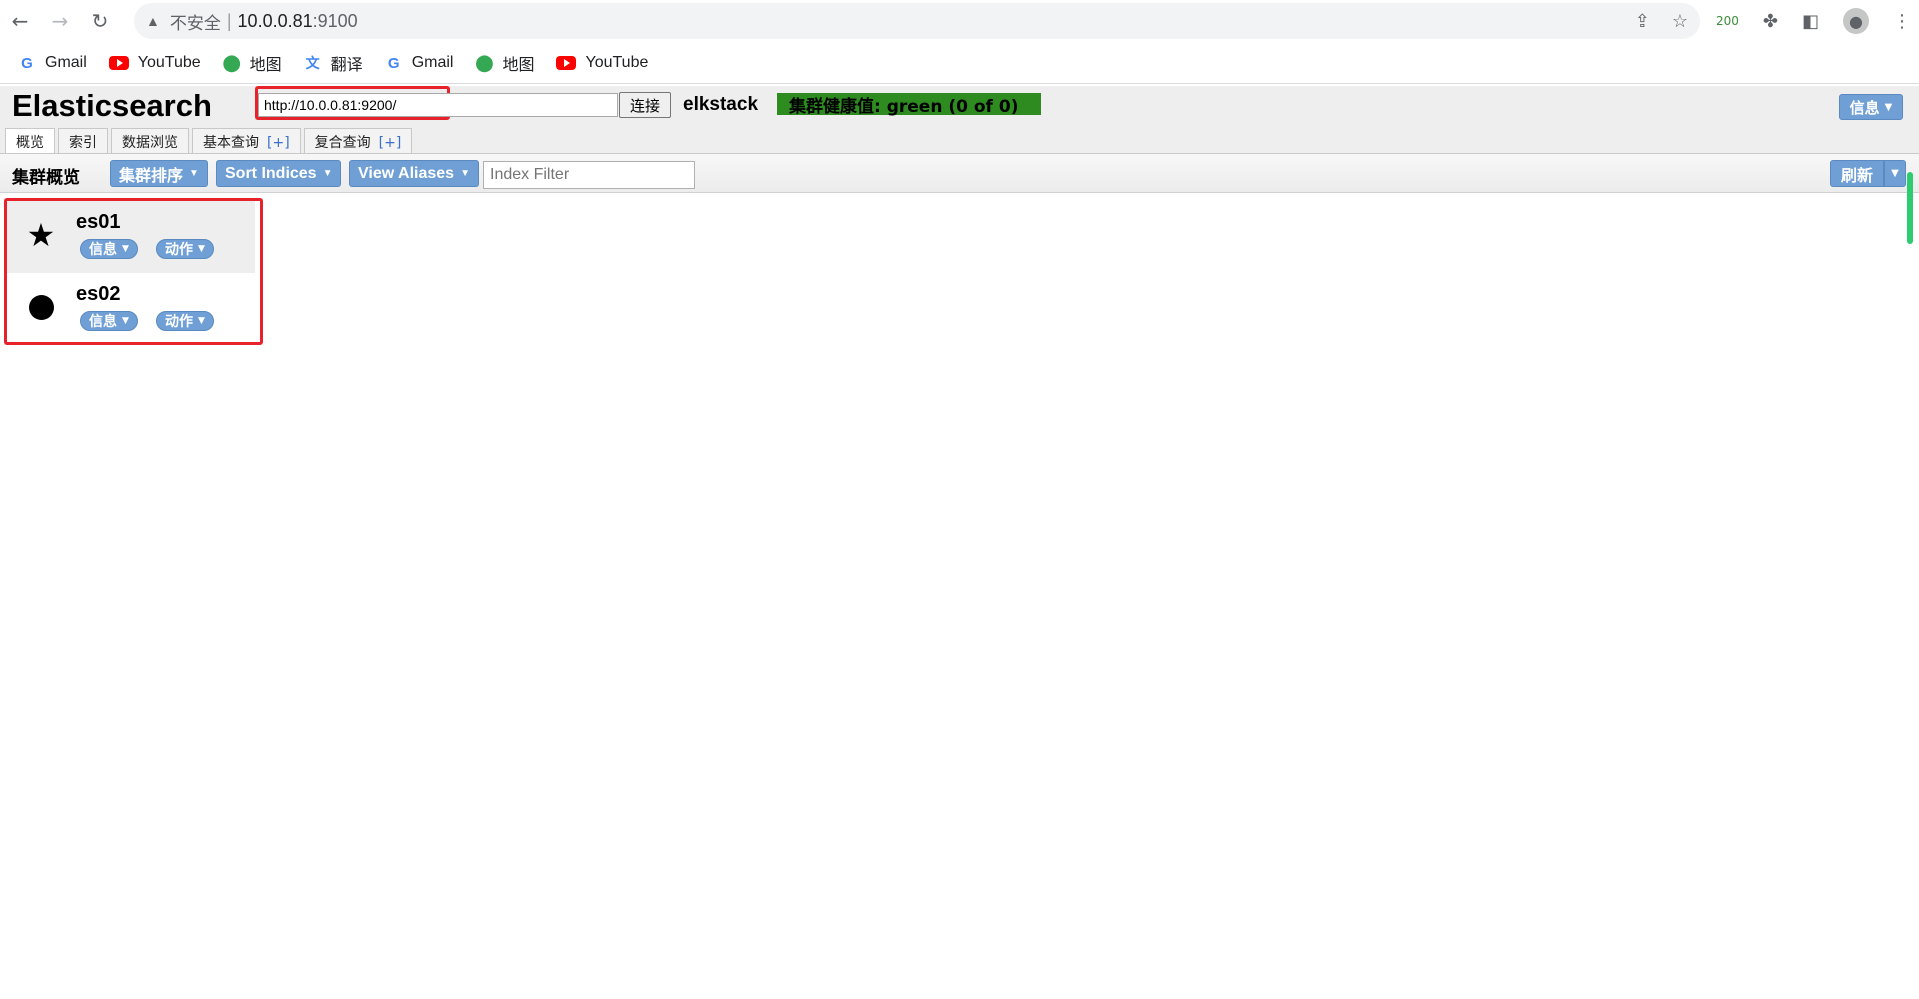 The image size is (1919, 999). Describe the element at coordinates (645, 105) in the screenshot. I see `connect-button: 连接` at that location.